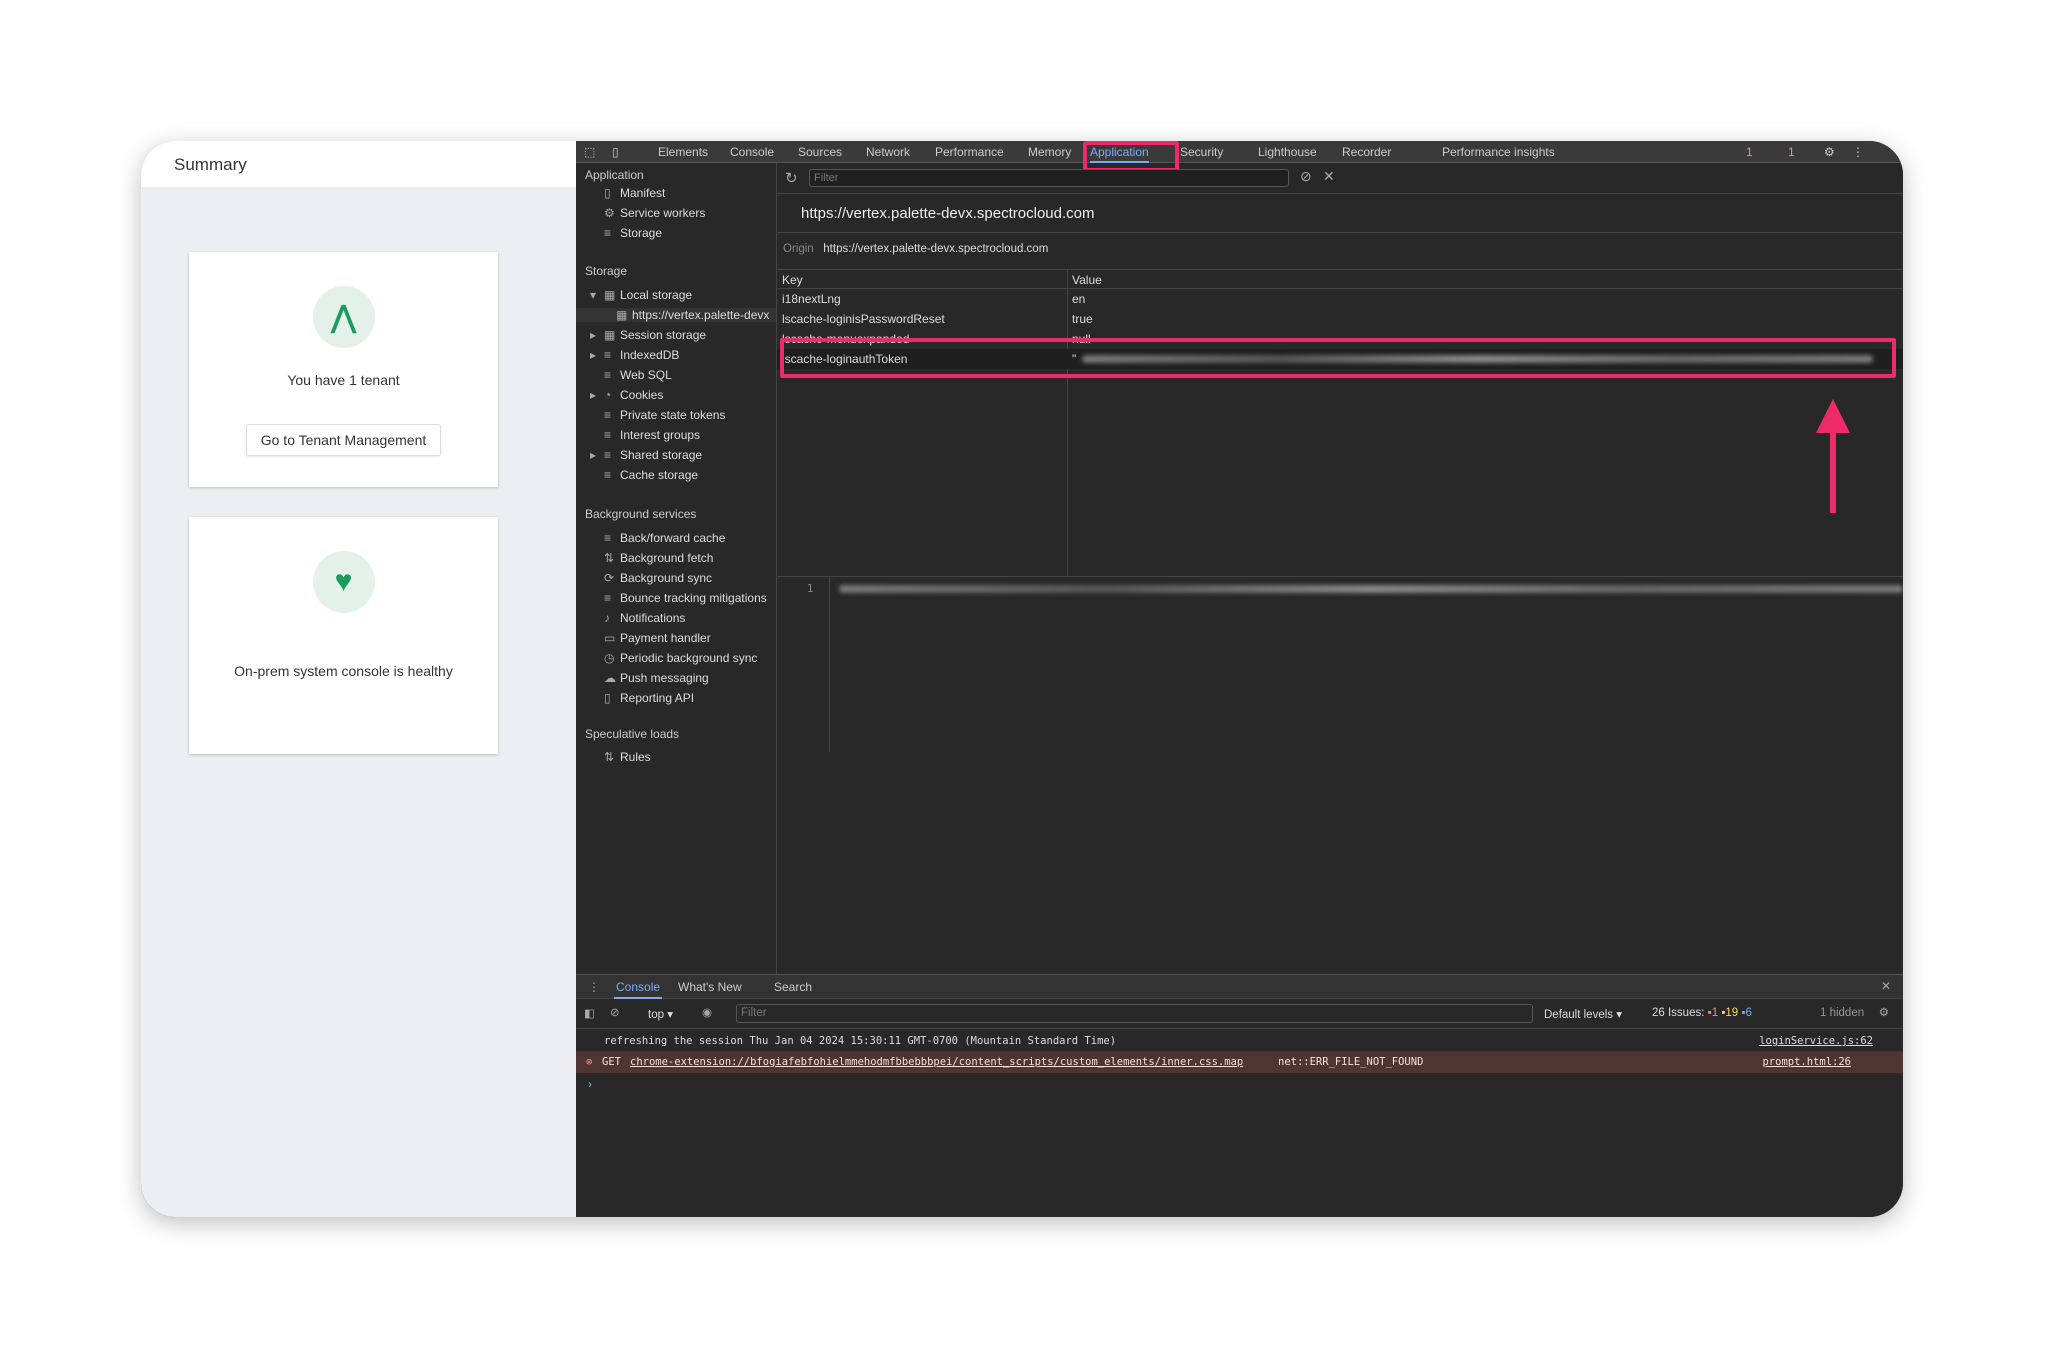 The image size is (2048, 1360). Describe the element at coordinates (707, 1012) in the screenshot. I see `eye-icon: ◉` at that location.